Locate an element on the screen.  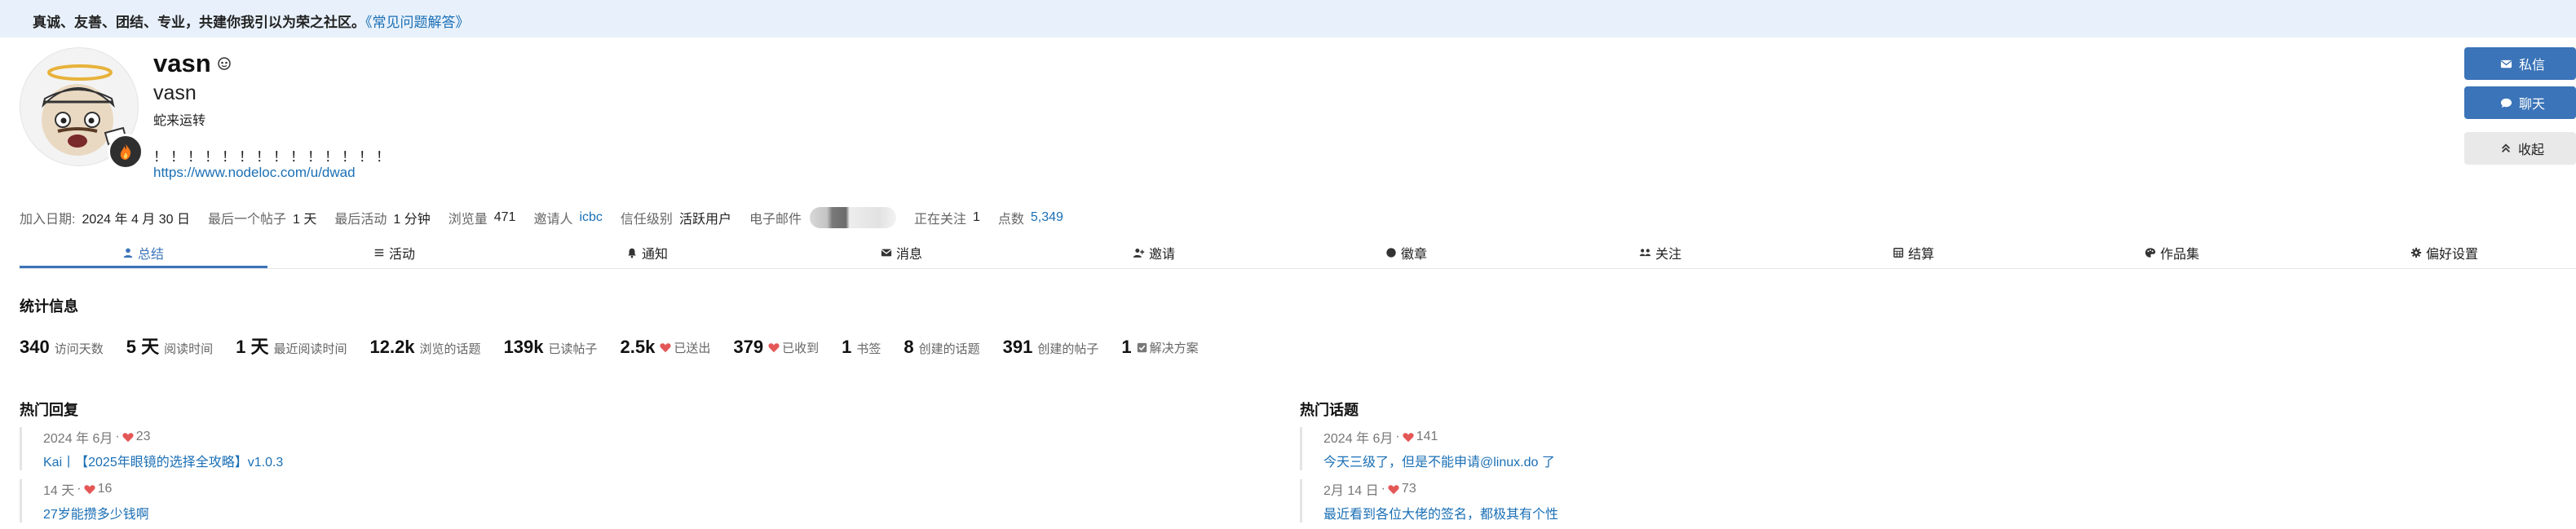
stat-item: 5 天阅读时间 is located at coordinates (169, 346).